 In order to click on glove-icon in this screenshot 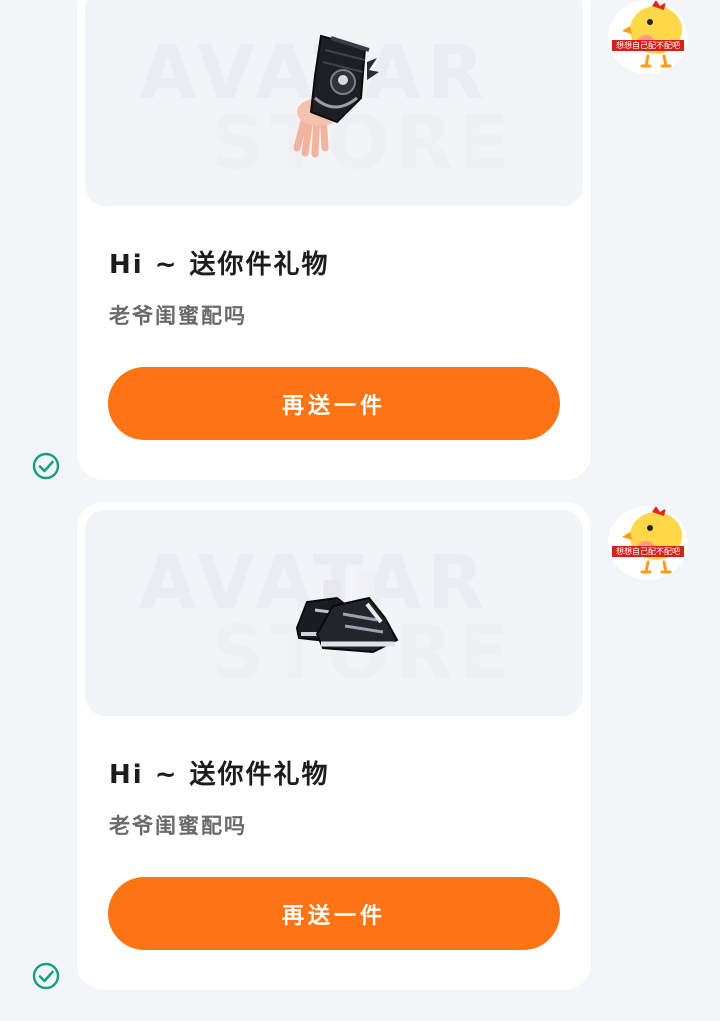, I will do `click(336, 96)`.